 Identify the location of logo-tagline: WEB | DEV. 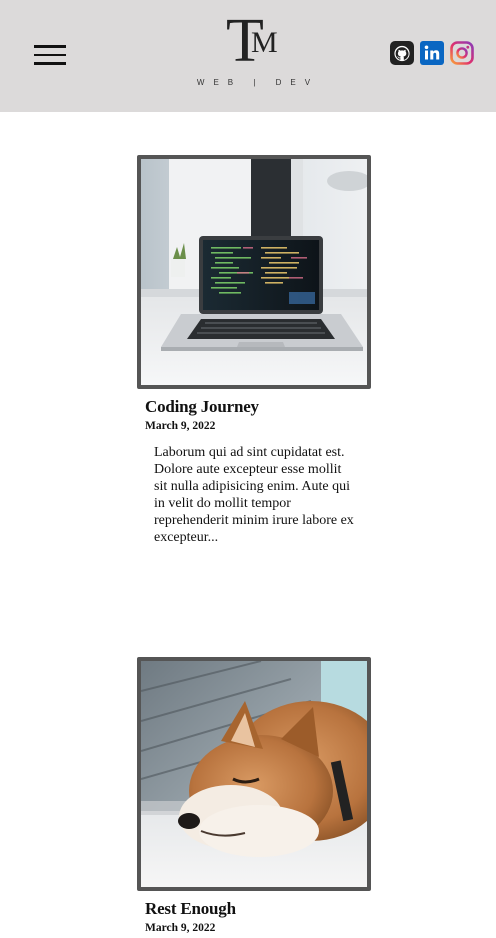
(258, 82).